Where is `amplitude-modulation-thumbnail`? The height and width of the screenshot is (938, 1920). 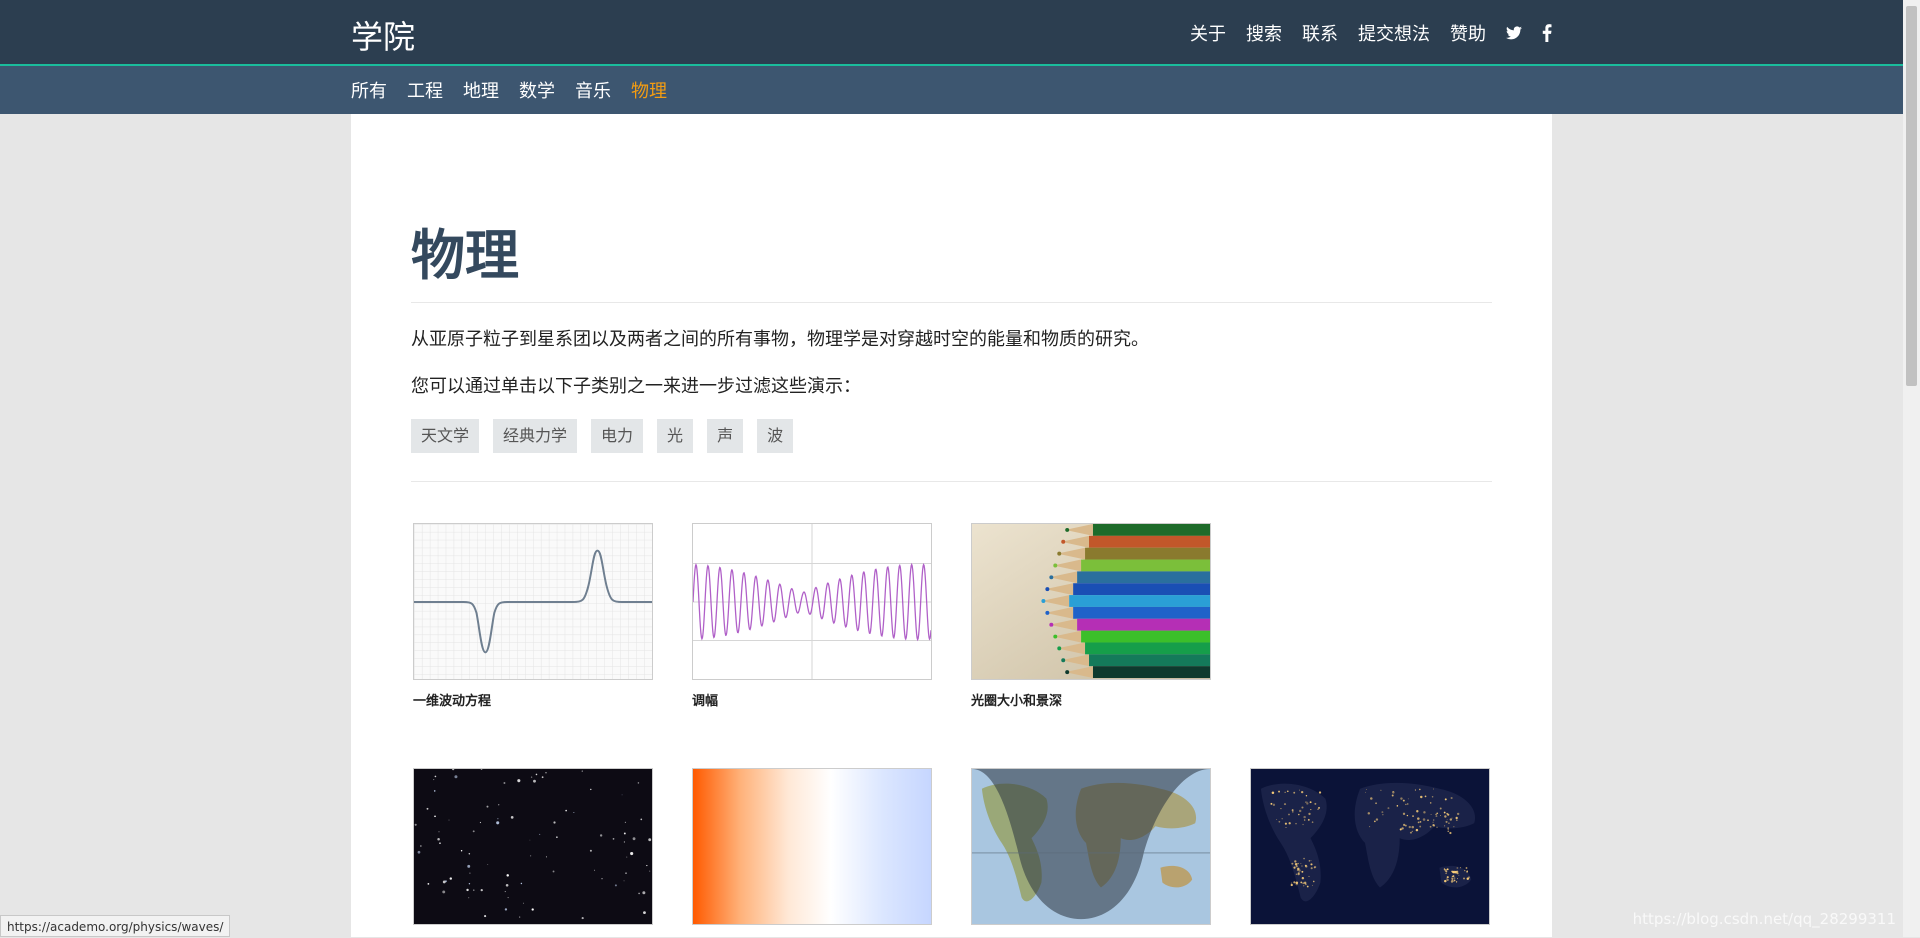 amplitude-modulation-thumbnail is located at coordinates (812, 601).